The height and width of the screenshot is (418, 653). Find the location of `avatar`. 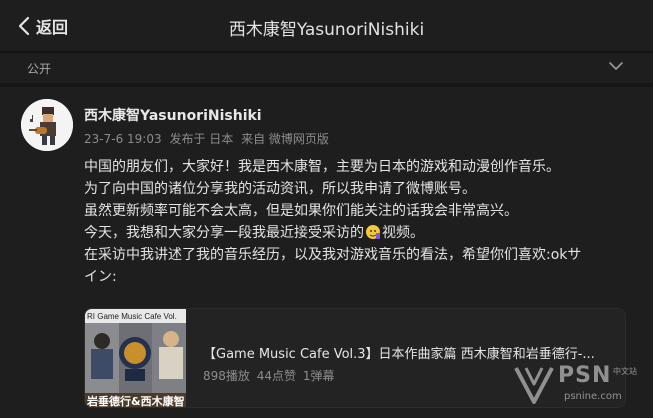

avatar is located at coordinates (47, 125).